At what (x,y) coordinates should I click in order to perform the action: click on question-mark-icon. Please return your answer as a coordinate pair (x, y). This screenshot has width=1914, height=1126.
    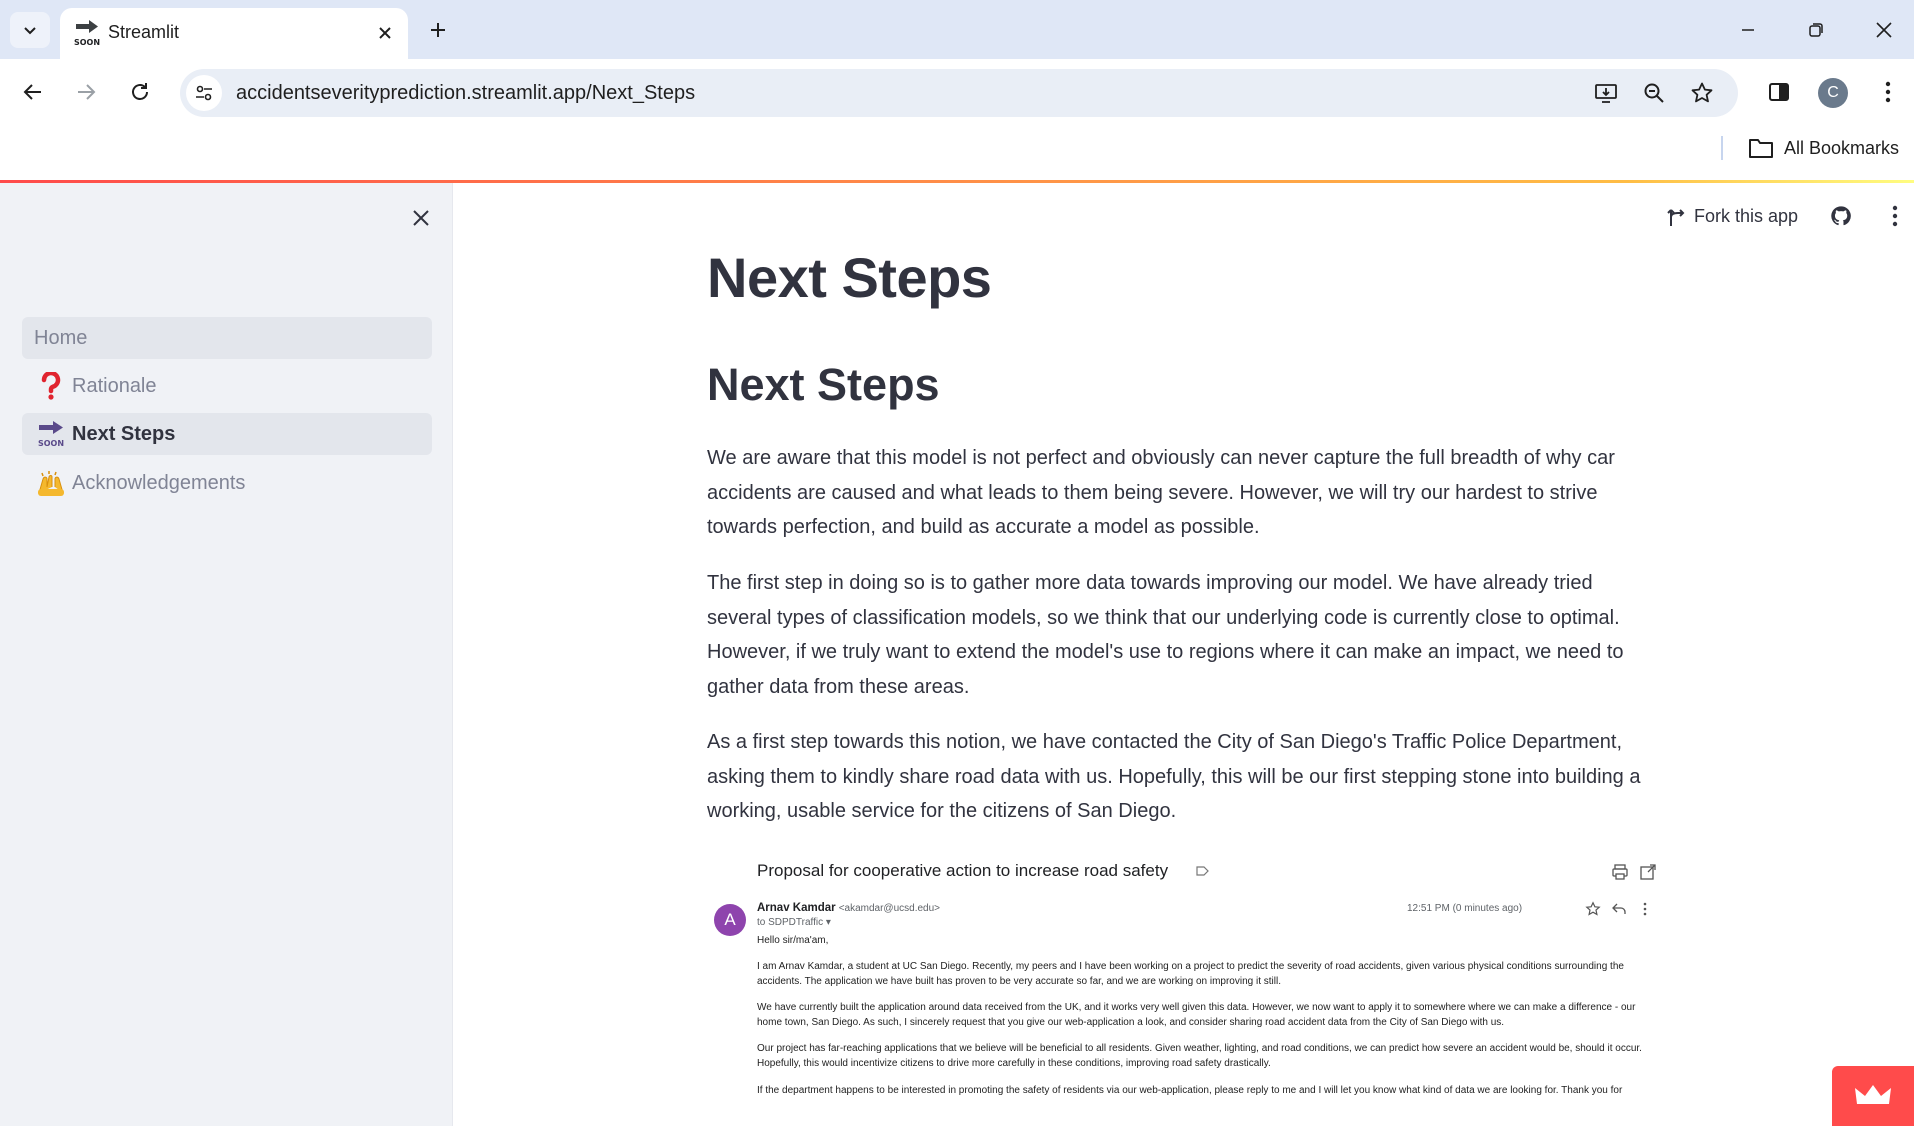
    Looking at the image, I should click on (51, 386).